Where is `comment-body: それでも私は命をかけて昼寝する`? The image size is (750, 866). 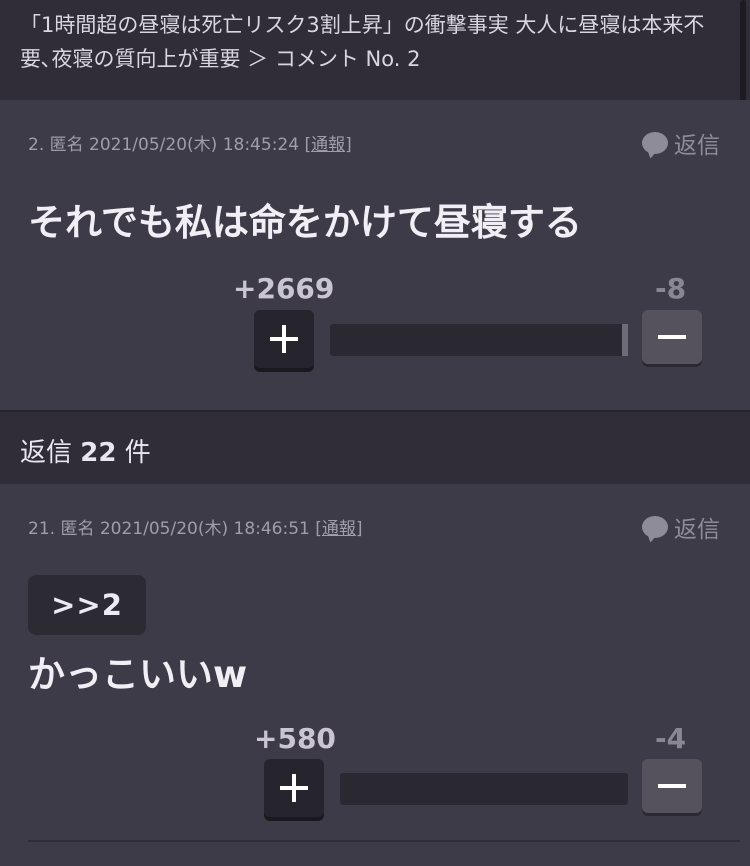 comment-body: それでも私は命をかけて昼寝する is located at coordinates (305, 222).